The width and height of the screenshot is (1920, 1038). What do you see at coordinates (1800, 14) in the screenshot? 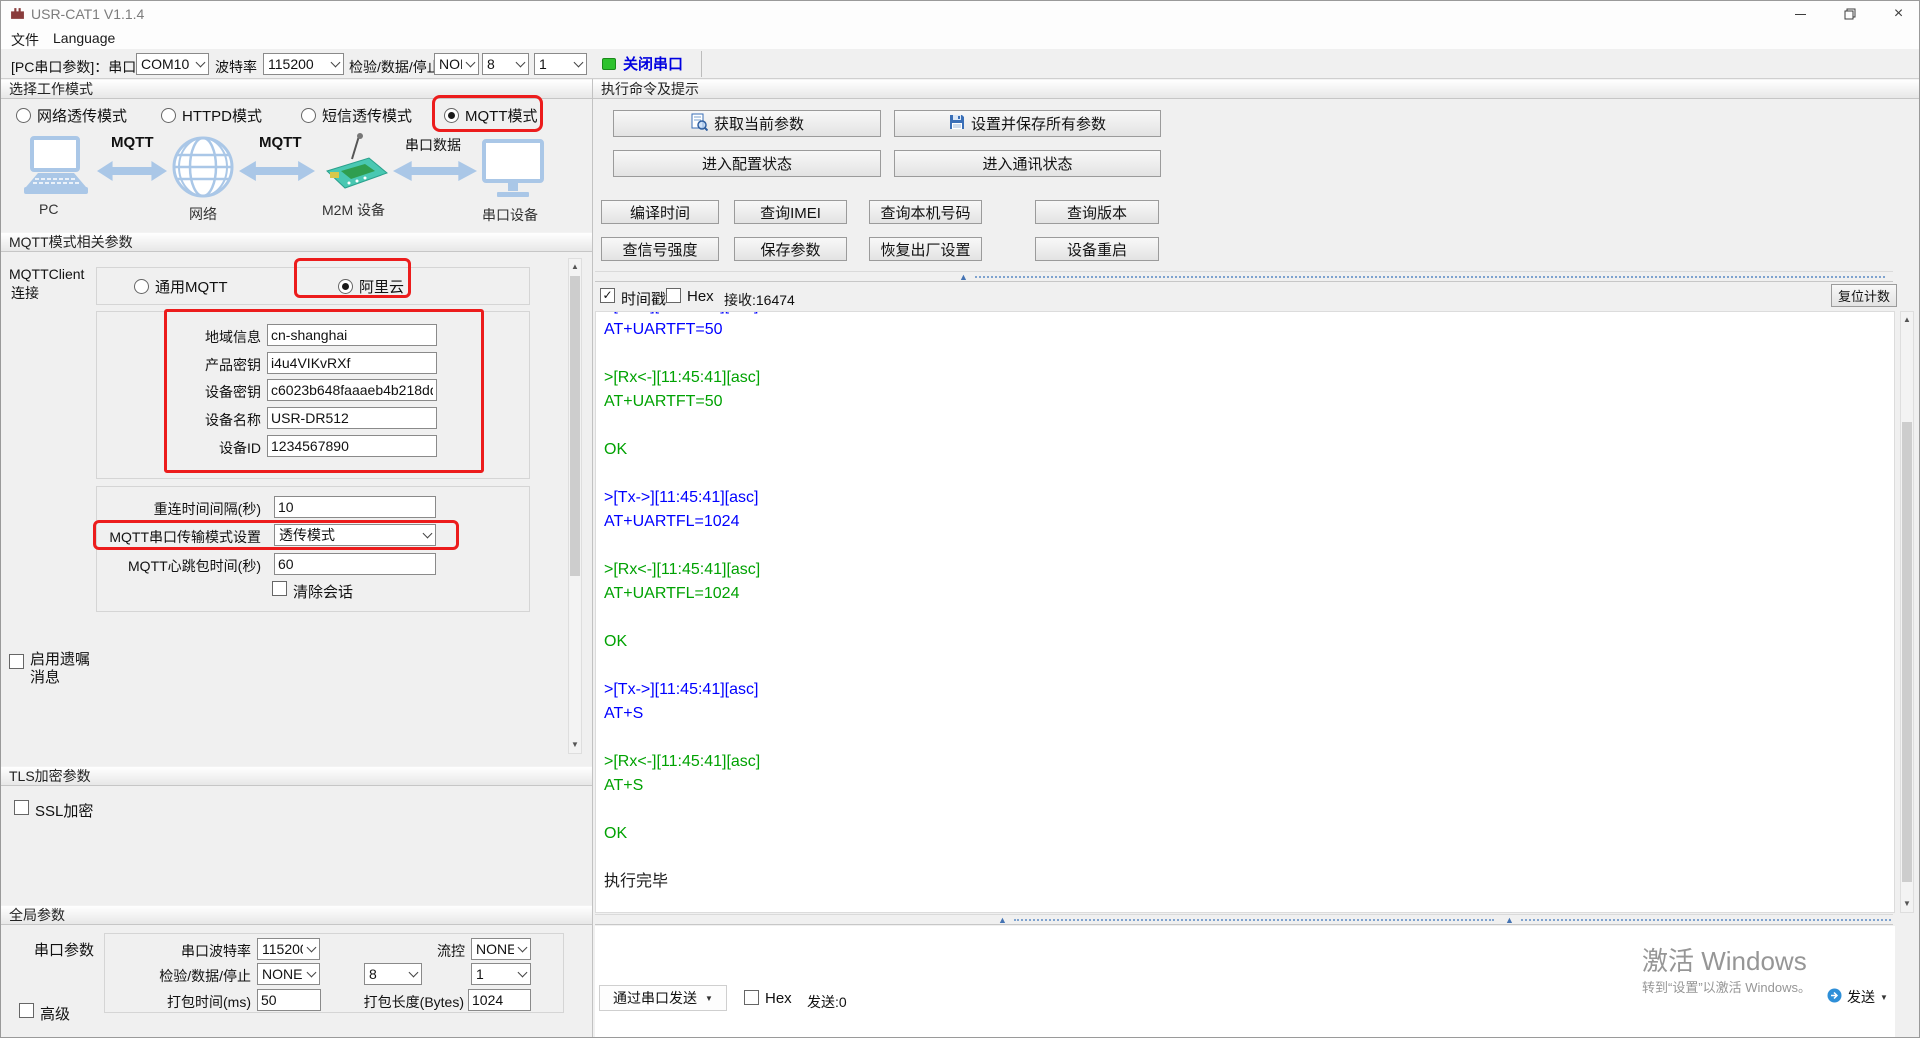
I see `minimize-button` at bounding box center [1800, 14].